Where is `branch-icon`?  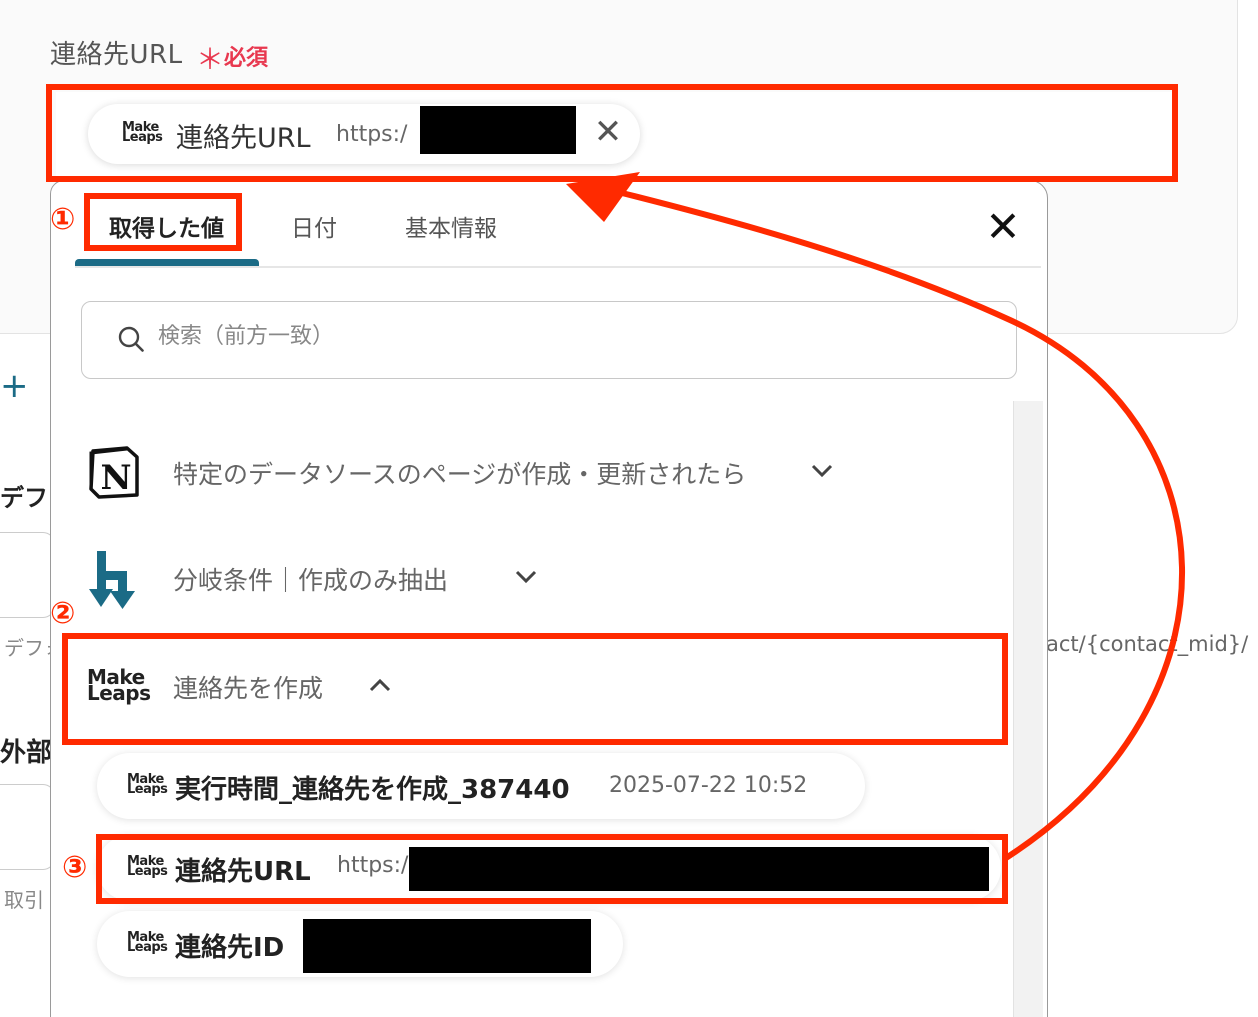 branch-icon is located at coordinates (112, 580).